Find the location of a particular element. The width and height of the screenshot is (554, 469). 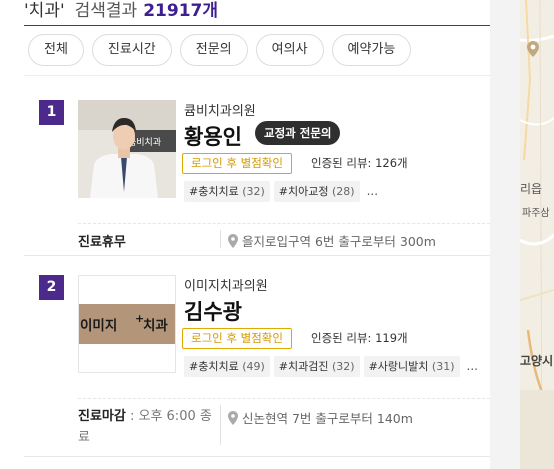

tag-chip: #치아교정 (28) is located at coordinates (316, 191).